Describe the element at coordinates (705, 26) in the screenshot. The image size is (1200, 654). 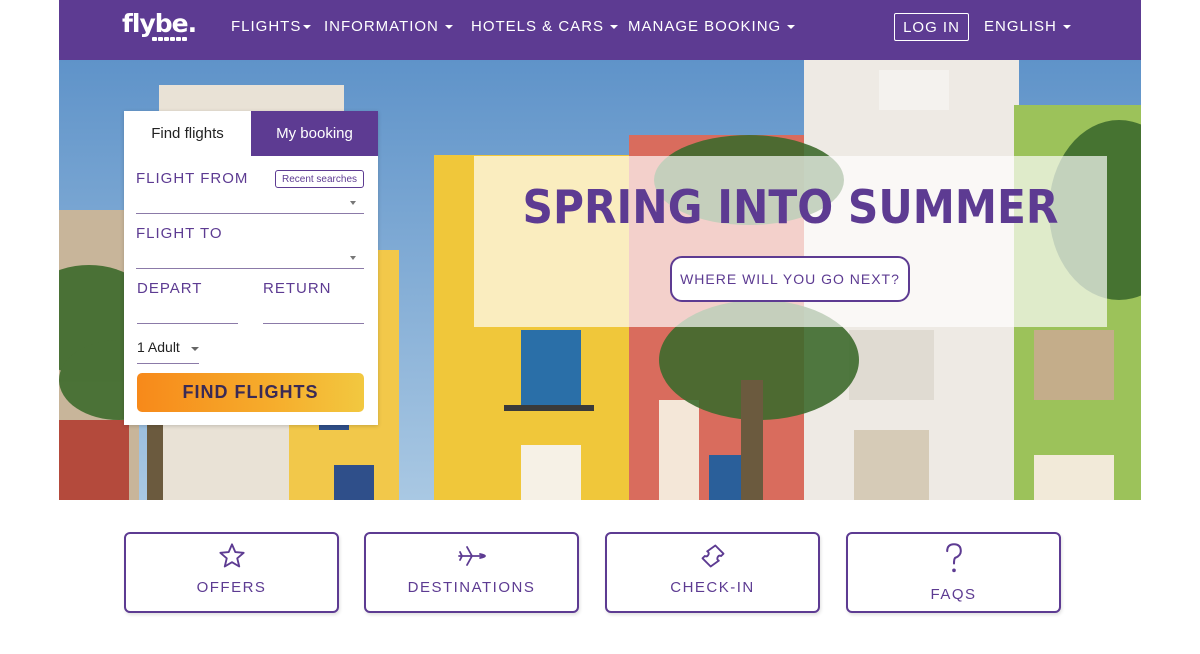
I see `nav-manage-booking-label: MANAGE BOOKING` at that location.